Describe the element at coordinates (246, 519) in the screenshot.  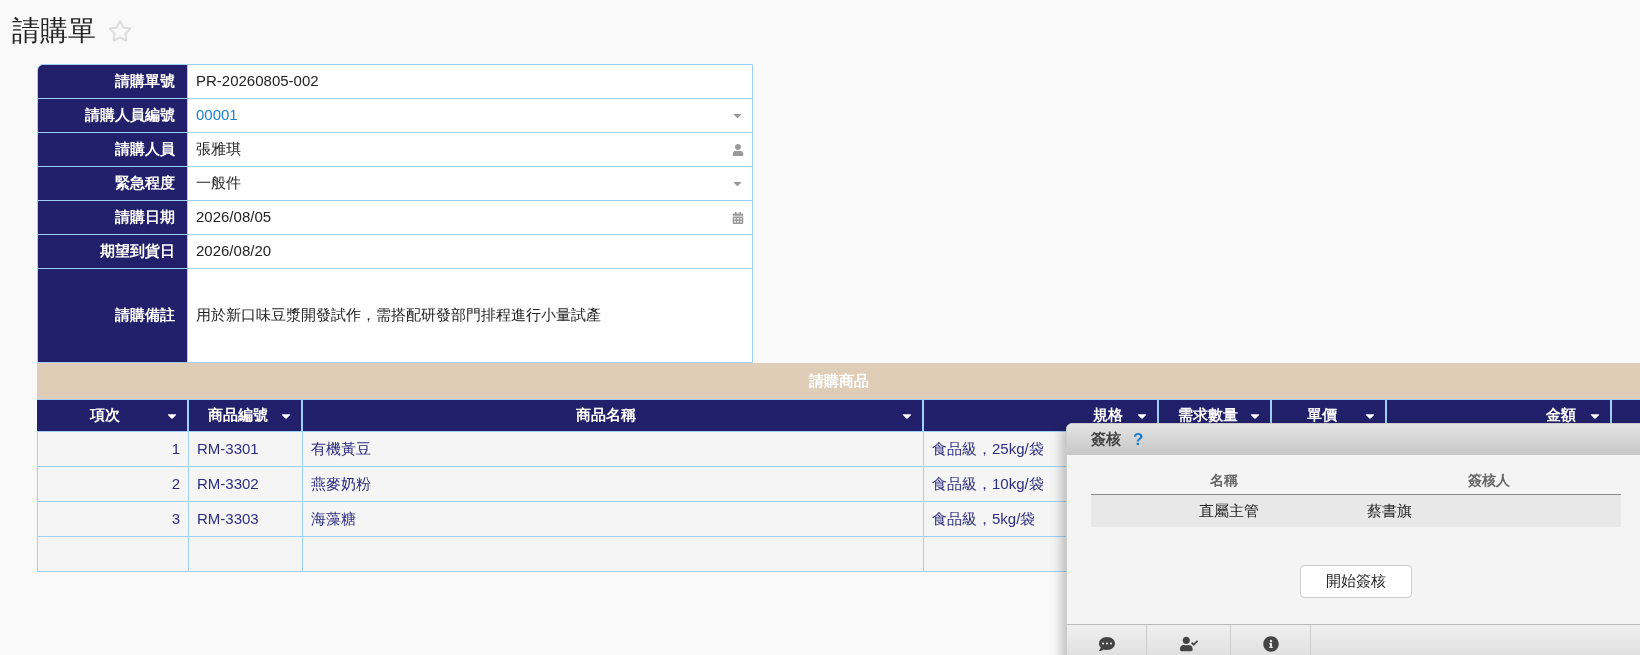
I see `table-cell: RM-3303` at that location.